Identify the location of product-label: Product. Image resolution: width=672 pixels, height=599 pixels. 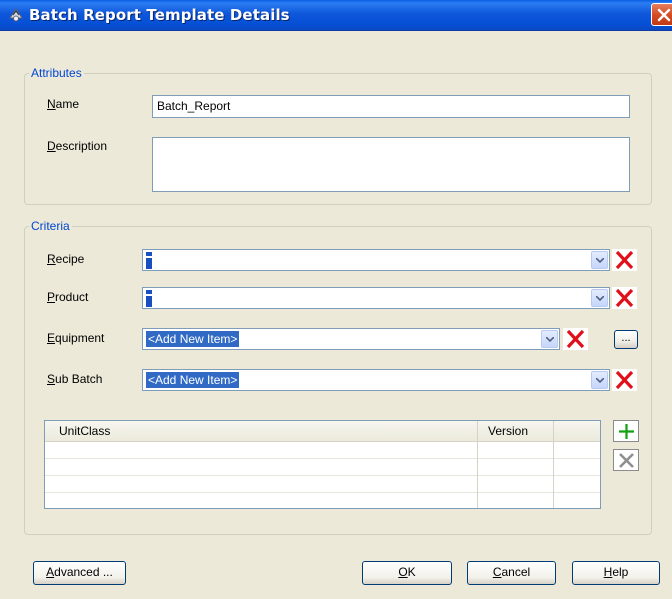
(68, 297).